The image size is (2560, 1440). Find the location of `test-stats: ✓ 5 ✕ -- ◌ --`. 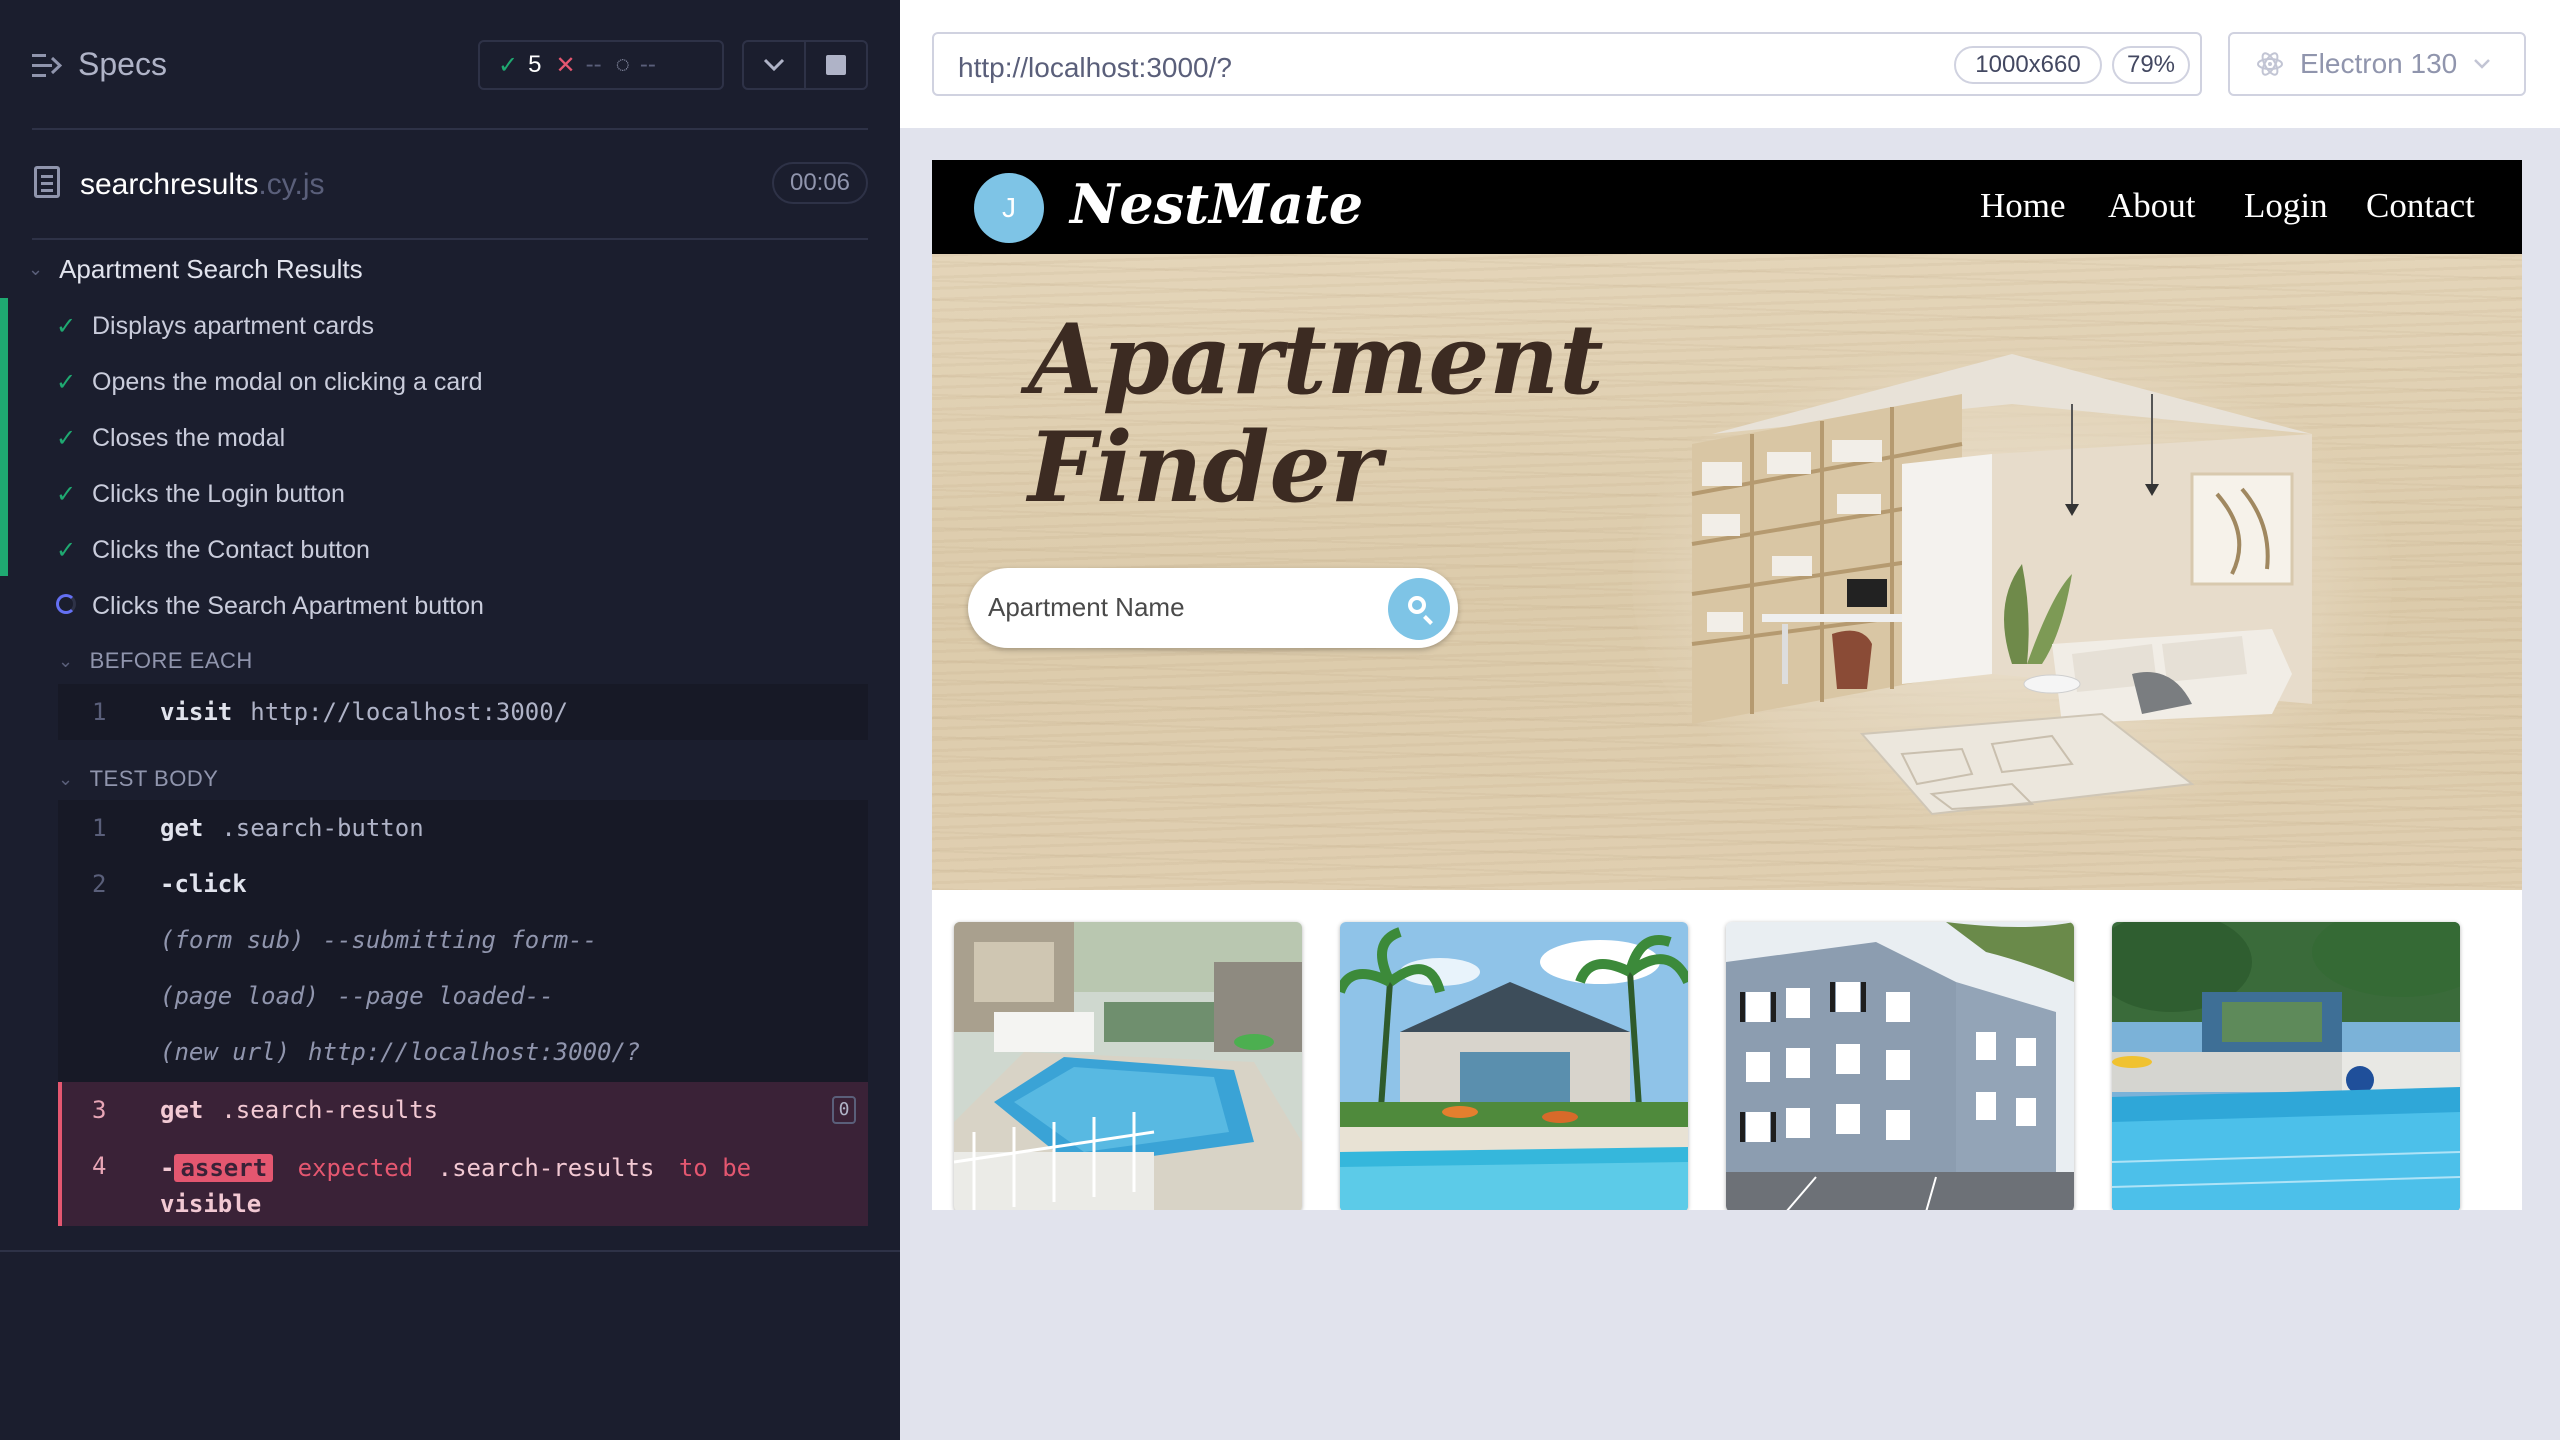

test-stats: ✓ 5 ✕ -- ◌ -- is located at coordinates (601, 65).